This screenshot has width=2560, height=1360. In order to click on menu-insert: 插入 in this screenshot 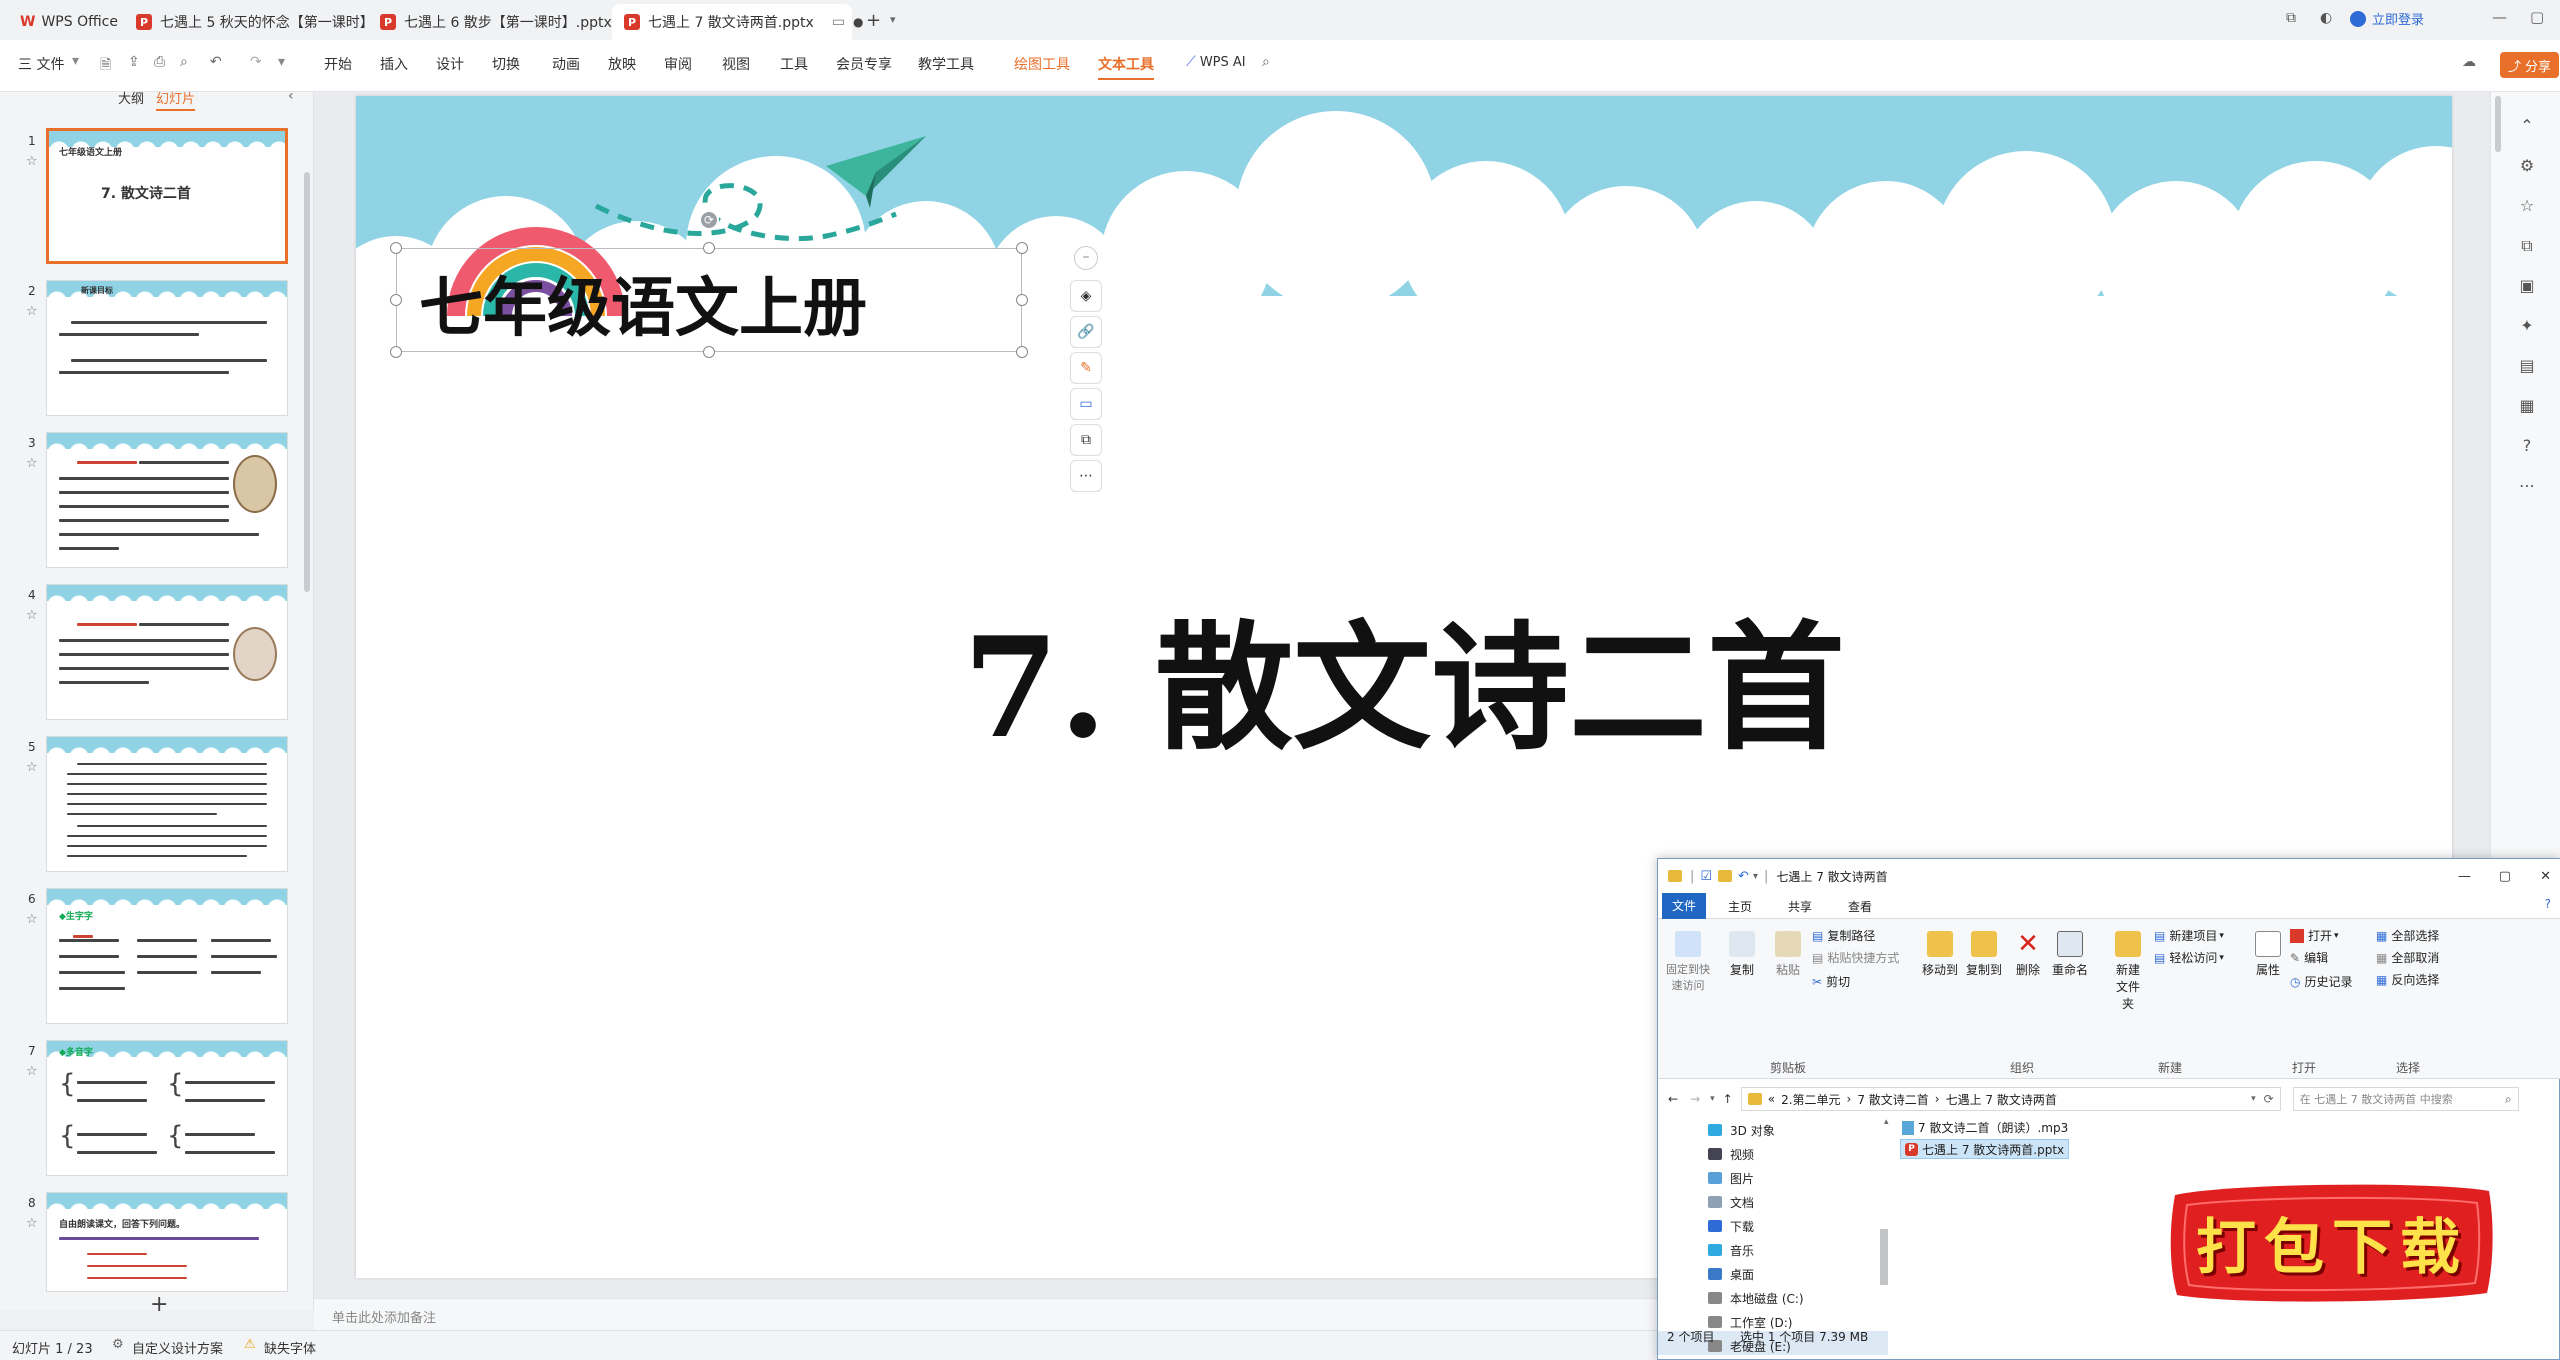, I will do `click(394, 64)`.